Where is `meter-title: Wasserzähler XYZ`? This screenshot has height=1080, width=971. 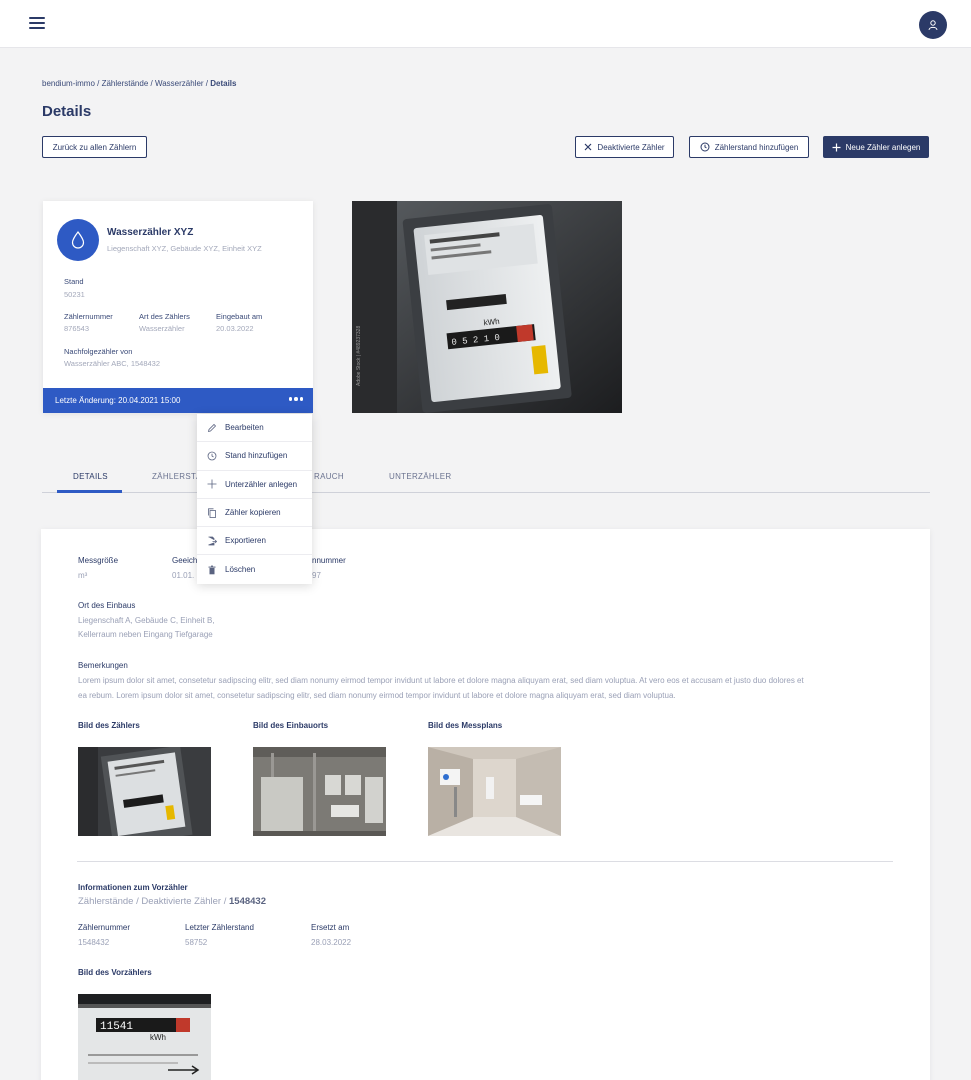
meter-title: Wasserzähler XYZ is located at coordinates (150, 232).